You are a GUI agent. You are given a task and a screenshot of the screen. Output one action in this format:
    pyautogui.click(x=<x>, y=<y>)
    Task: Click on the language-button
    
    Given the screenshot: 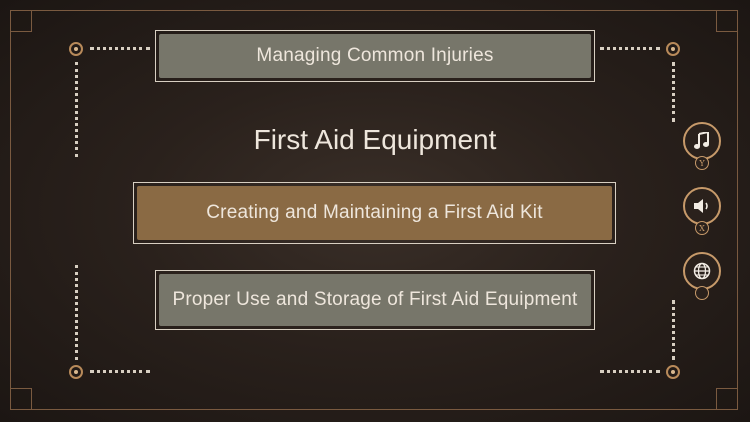 What is the action you would take?
    pyautogui.click(x=702, y=271)
    